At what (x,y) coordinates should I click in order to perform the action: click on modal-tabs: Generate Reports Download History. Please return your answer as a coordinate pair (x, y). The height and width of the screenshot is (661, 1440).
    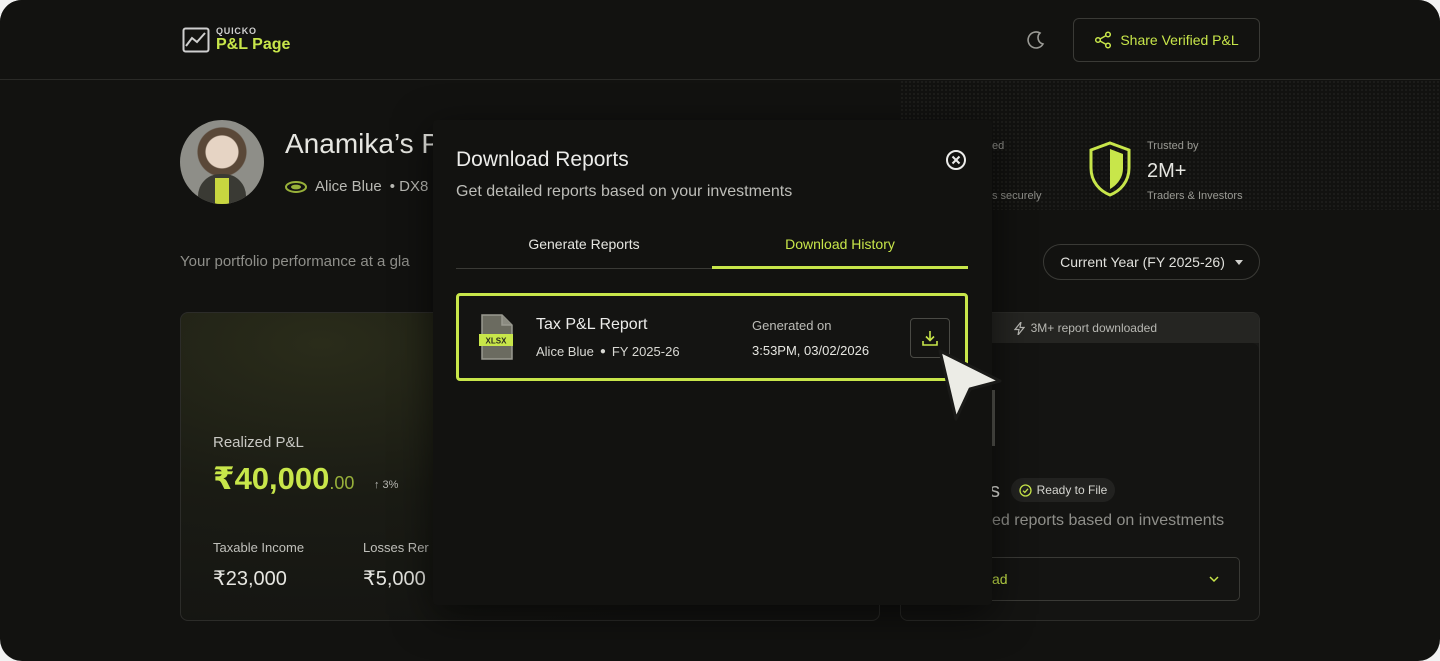
    Looking at the image, I should click on (712, 250).